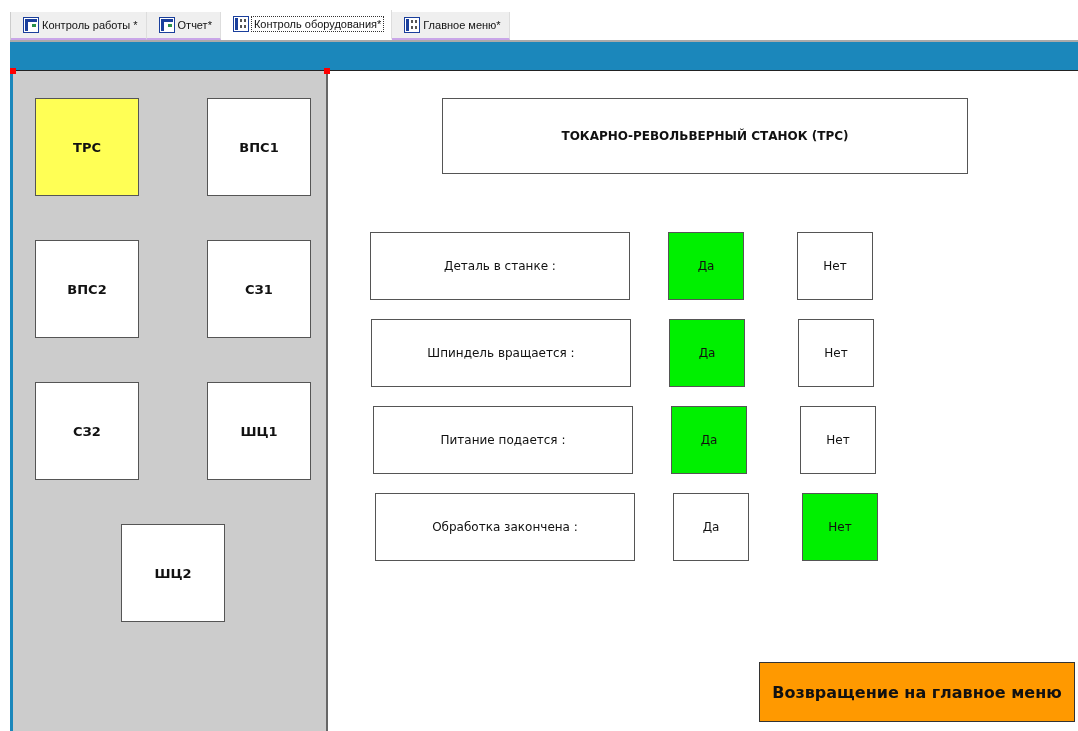 The width and height of the screenshot is (1078, 731). Describe the element at coordinates (501, 353) in the screenshot. I see `status-label: Шпиндель вращается :` at that location.